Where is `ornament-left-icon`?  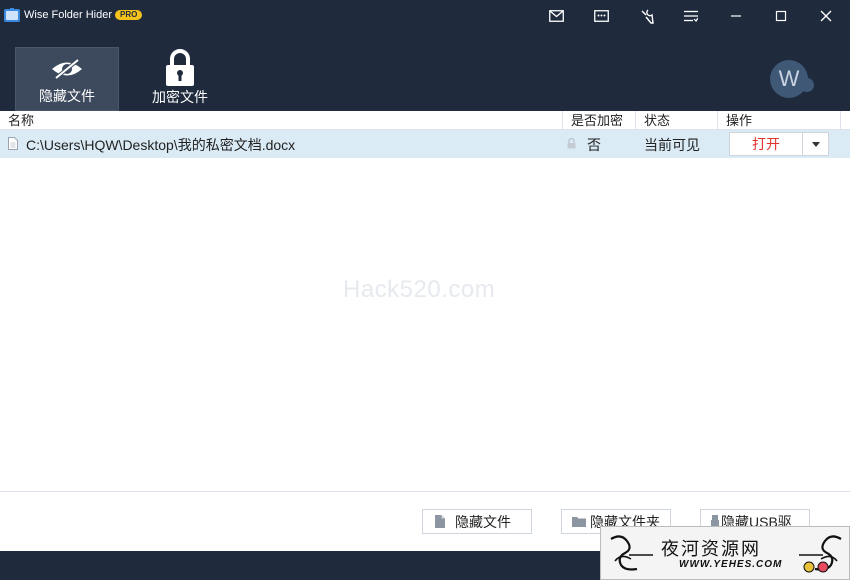
ornament-left-icon is located at coordinates (631, 553).